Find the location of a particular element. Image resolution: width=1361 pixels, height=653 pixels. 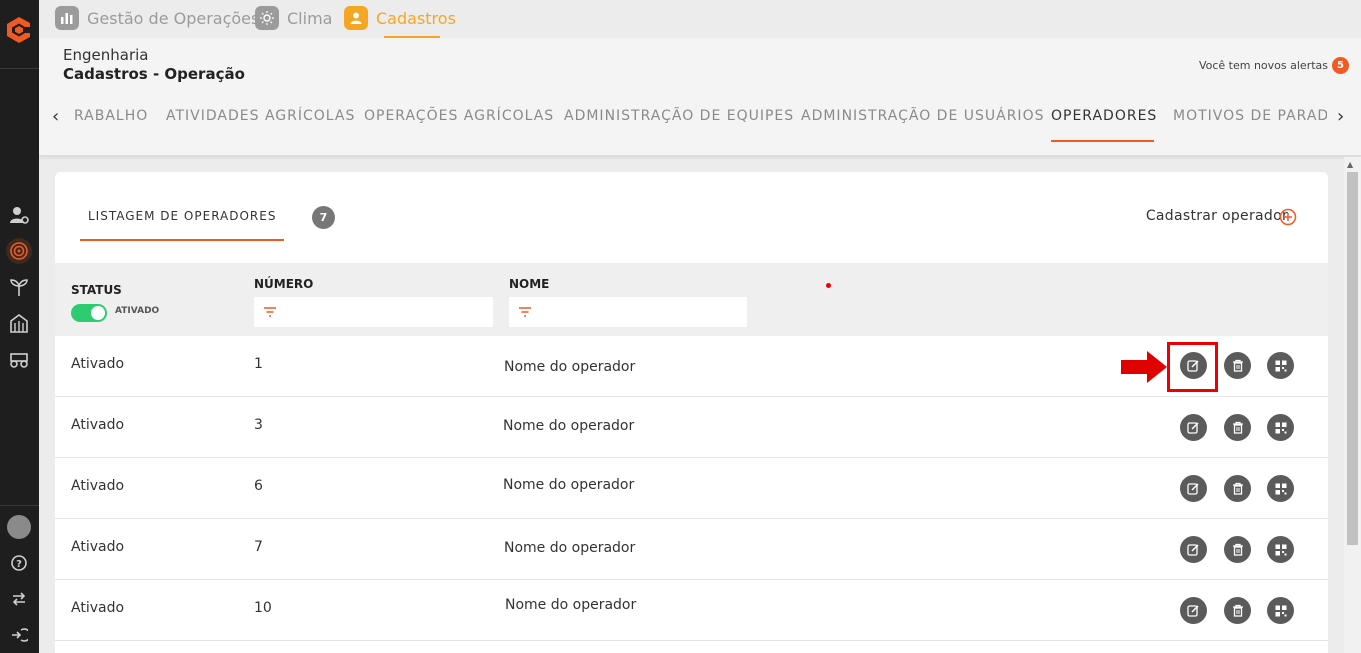

row-number: 1 is located at coordinates (258, 364).